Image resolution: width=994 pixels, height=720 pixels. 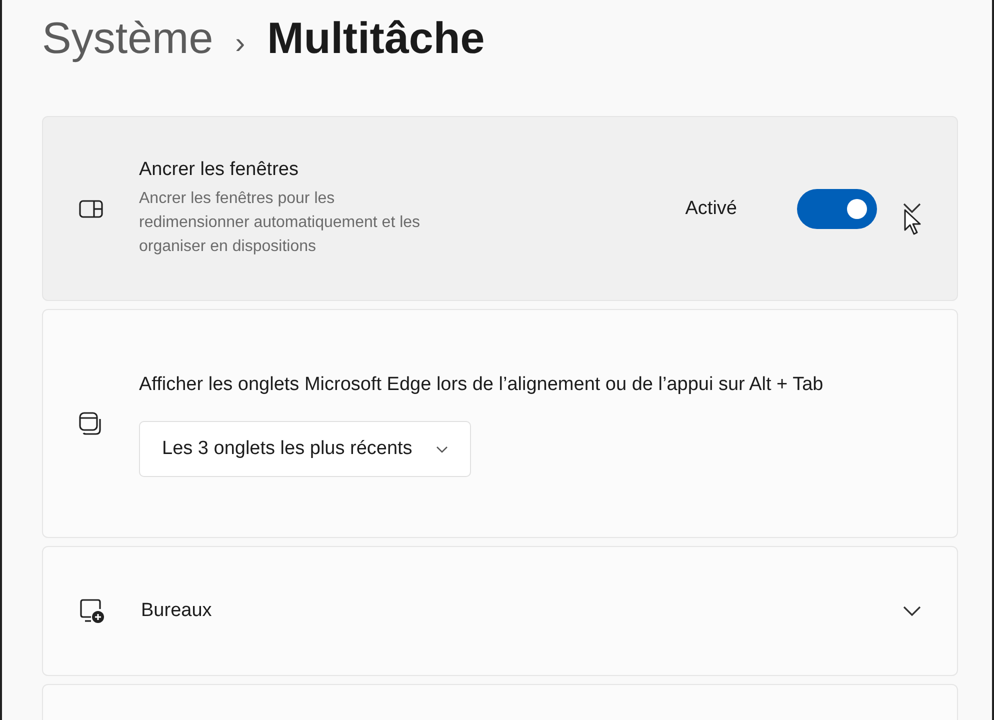 What do you see at coordinates (128, 39) in the screenshot?
I see `breadcrumb-parent: Système` at bounding box center [128, 39].